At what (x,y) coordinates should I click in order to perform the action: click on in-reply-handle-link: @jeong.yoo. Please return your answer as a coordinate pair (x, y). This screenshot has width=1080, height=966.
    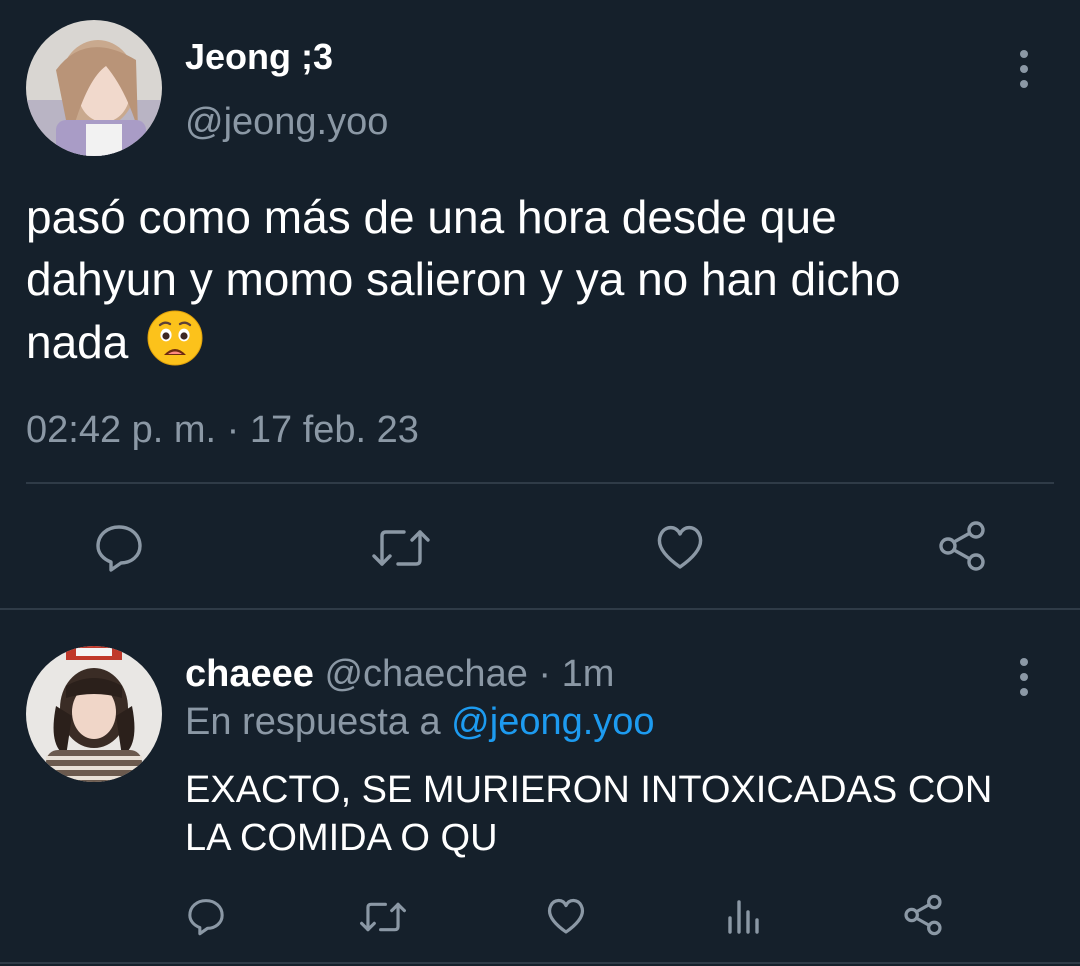
    Looking at the image, I should click on (552, 722).